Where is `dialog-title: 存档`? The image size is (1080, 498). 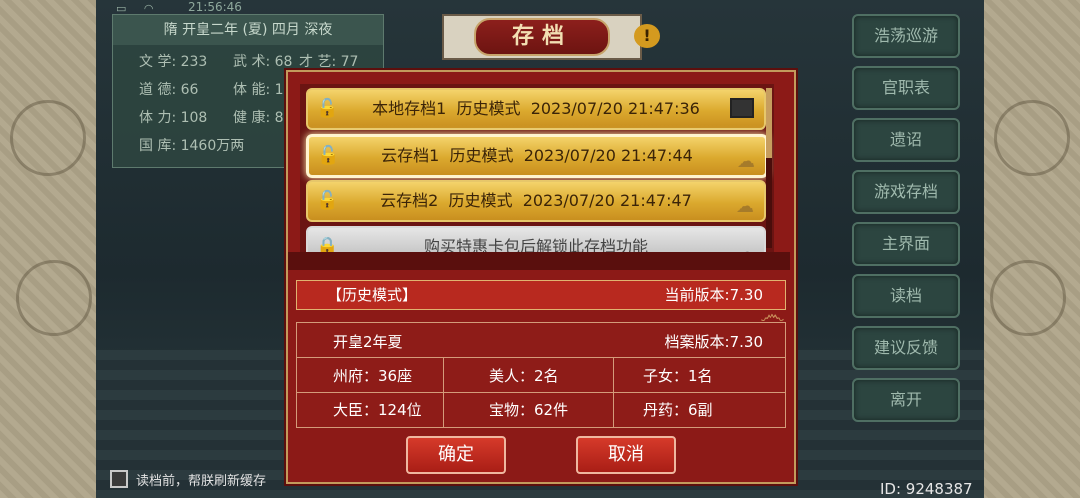
dialog-title: 存档 is located at coordinates (542, 37).